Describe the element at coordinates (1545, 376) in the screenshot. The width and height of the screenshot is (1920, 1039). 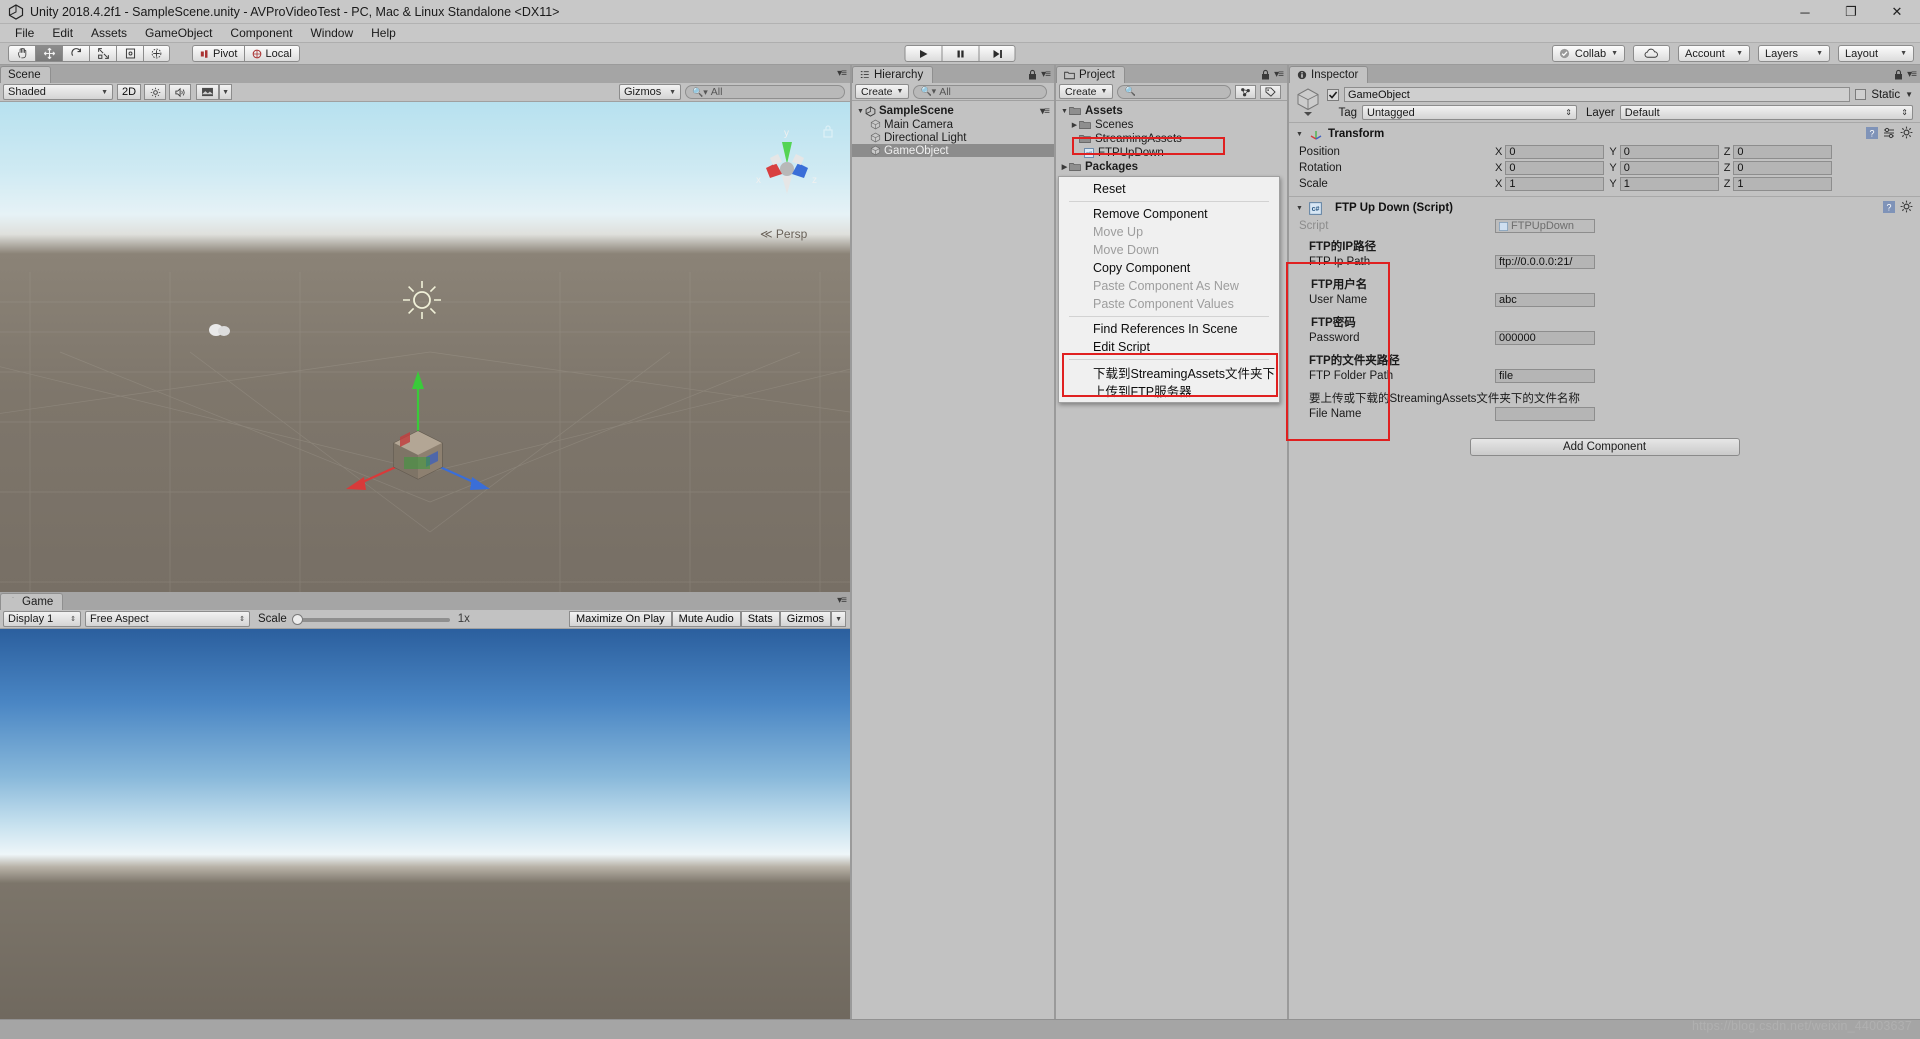
I see `ftp-folder-input: file` at that location.